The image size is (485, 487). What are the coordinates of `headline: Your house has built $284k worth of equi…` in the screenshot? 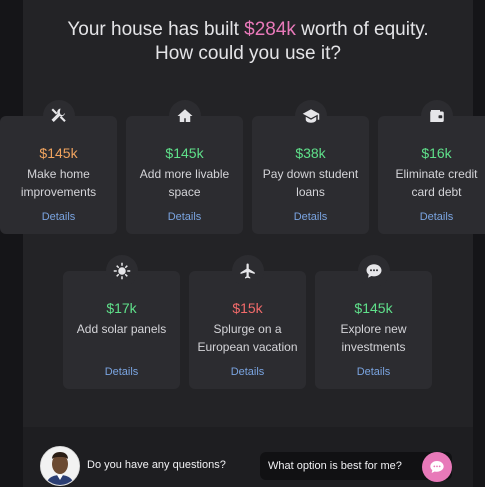 It's located at (248, 41).